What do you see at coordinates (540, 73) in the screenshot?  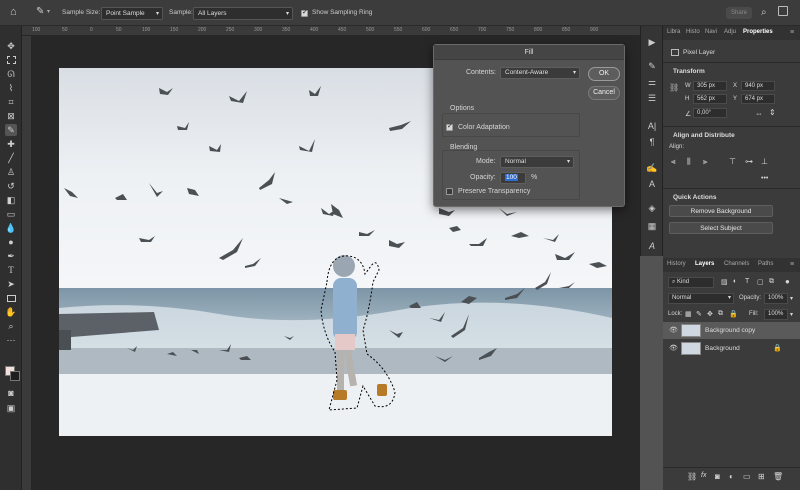 I see `contents-select: Content-Aware ▾` at bounding box center [540, 73].